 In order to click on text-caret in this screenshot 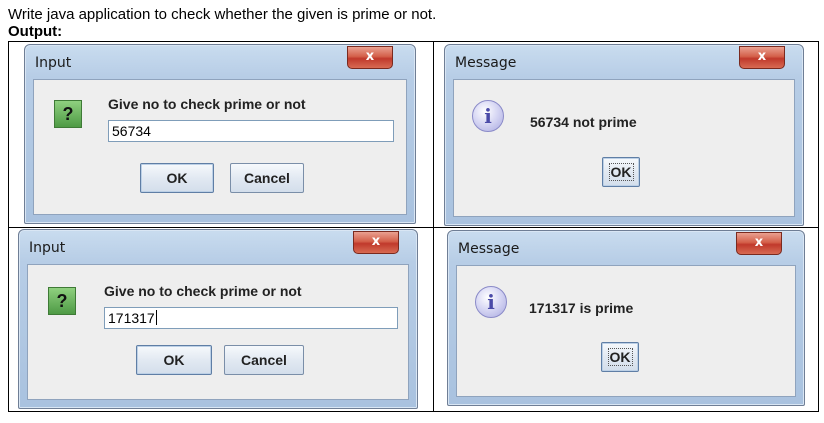, I will do `click(156, 317)`.